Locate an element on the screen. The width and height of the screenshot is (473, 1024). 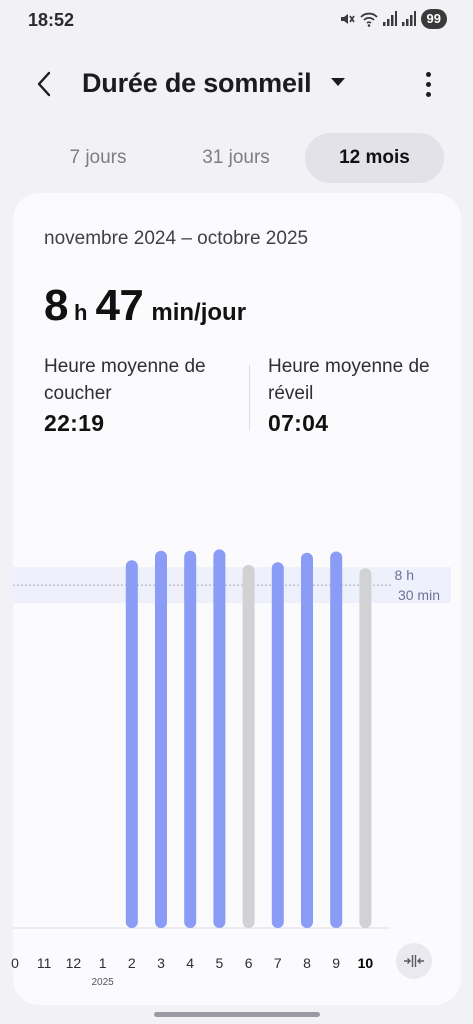
collapse-arrows-icon is located at coordinates (414, 961).